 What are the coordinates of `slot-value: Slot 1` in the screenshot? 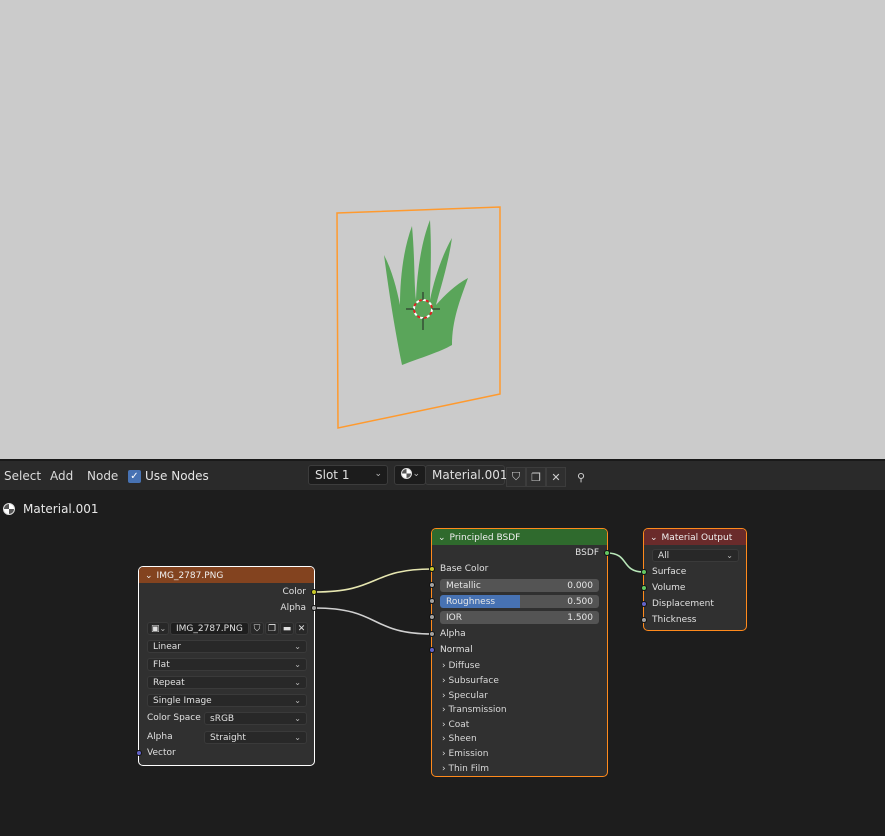 It's located at (332, 475).